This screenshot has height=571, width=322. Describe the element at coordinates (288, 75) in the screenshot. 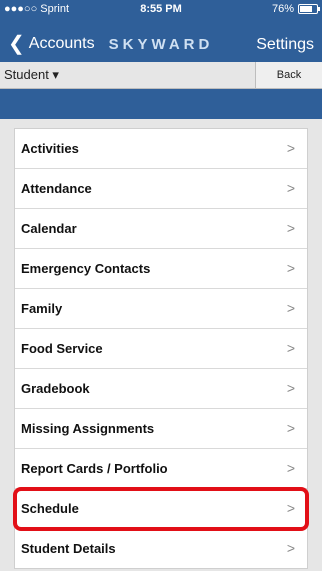

I see `back-button: Back` at that location.